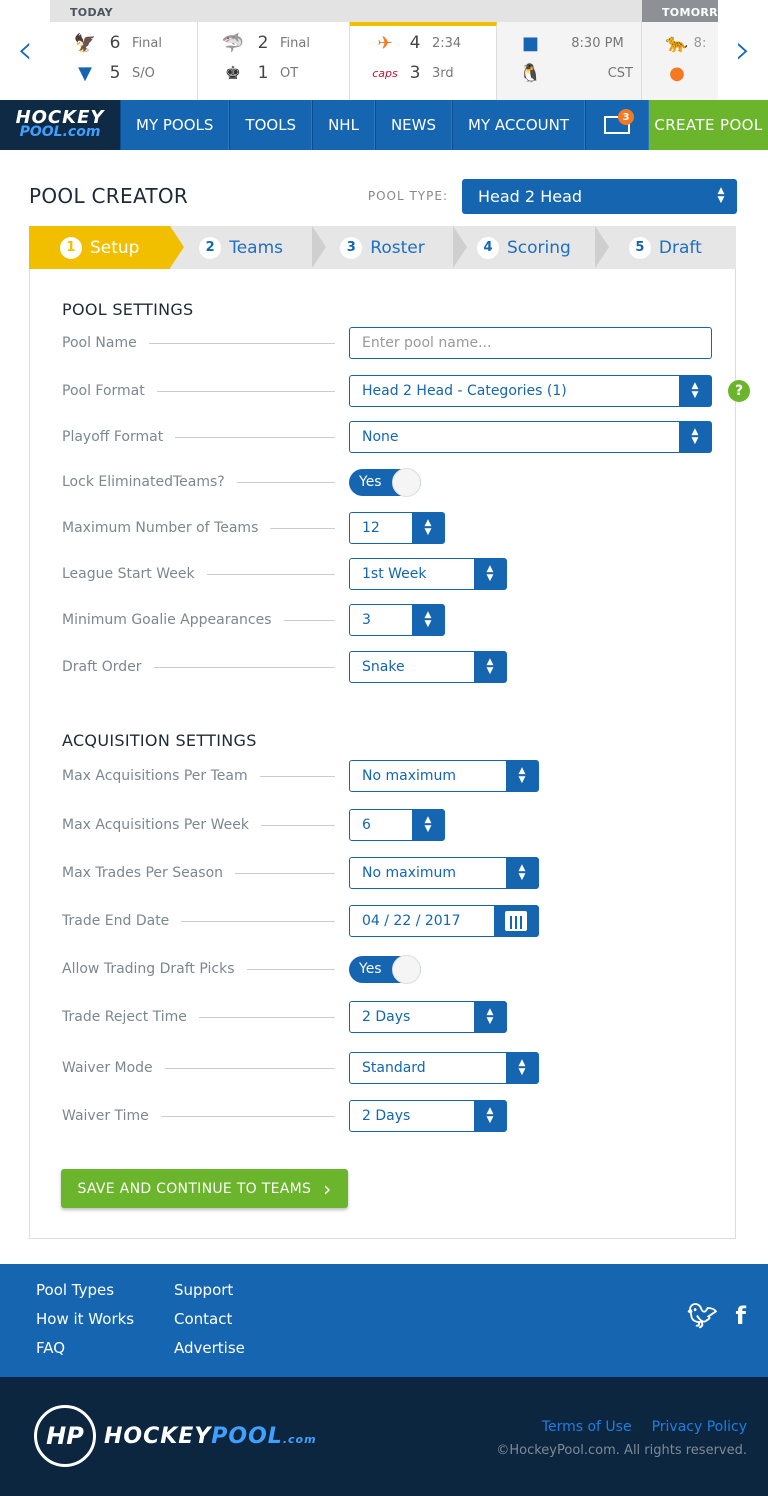 This screenshot has height=1496, width=768. Describe the element at coordinates (85, 1353) in the screenshot. I see `footer-link-faq: FAQ` at that location.